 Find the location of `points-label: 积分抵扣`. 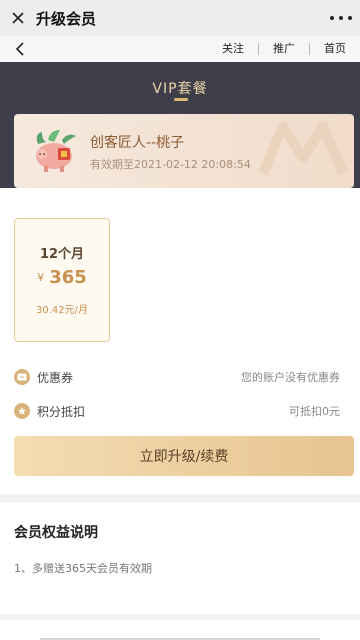

points-label: 积分抵扣 is located at coordinates (61, 411).